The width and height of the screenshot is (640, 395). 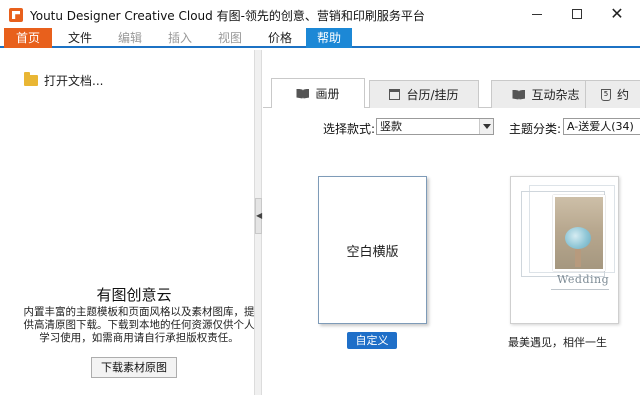 What do you see at coordinates (435, 126) in the screenshot?
I see `style-select: 竖款` at bounding box center [435, 126].